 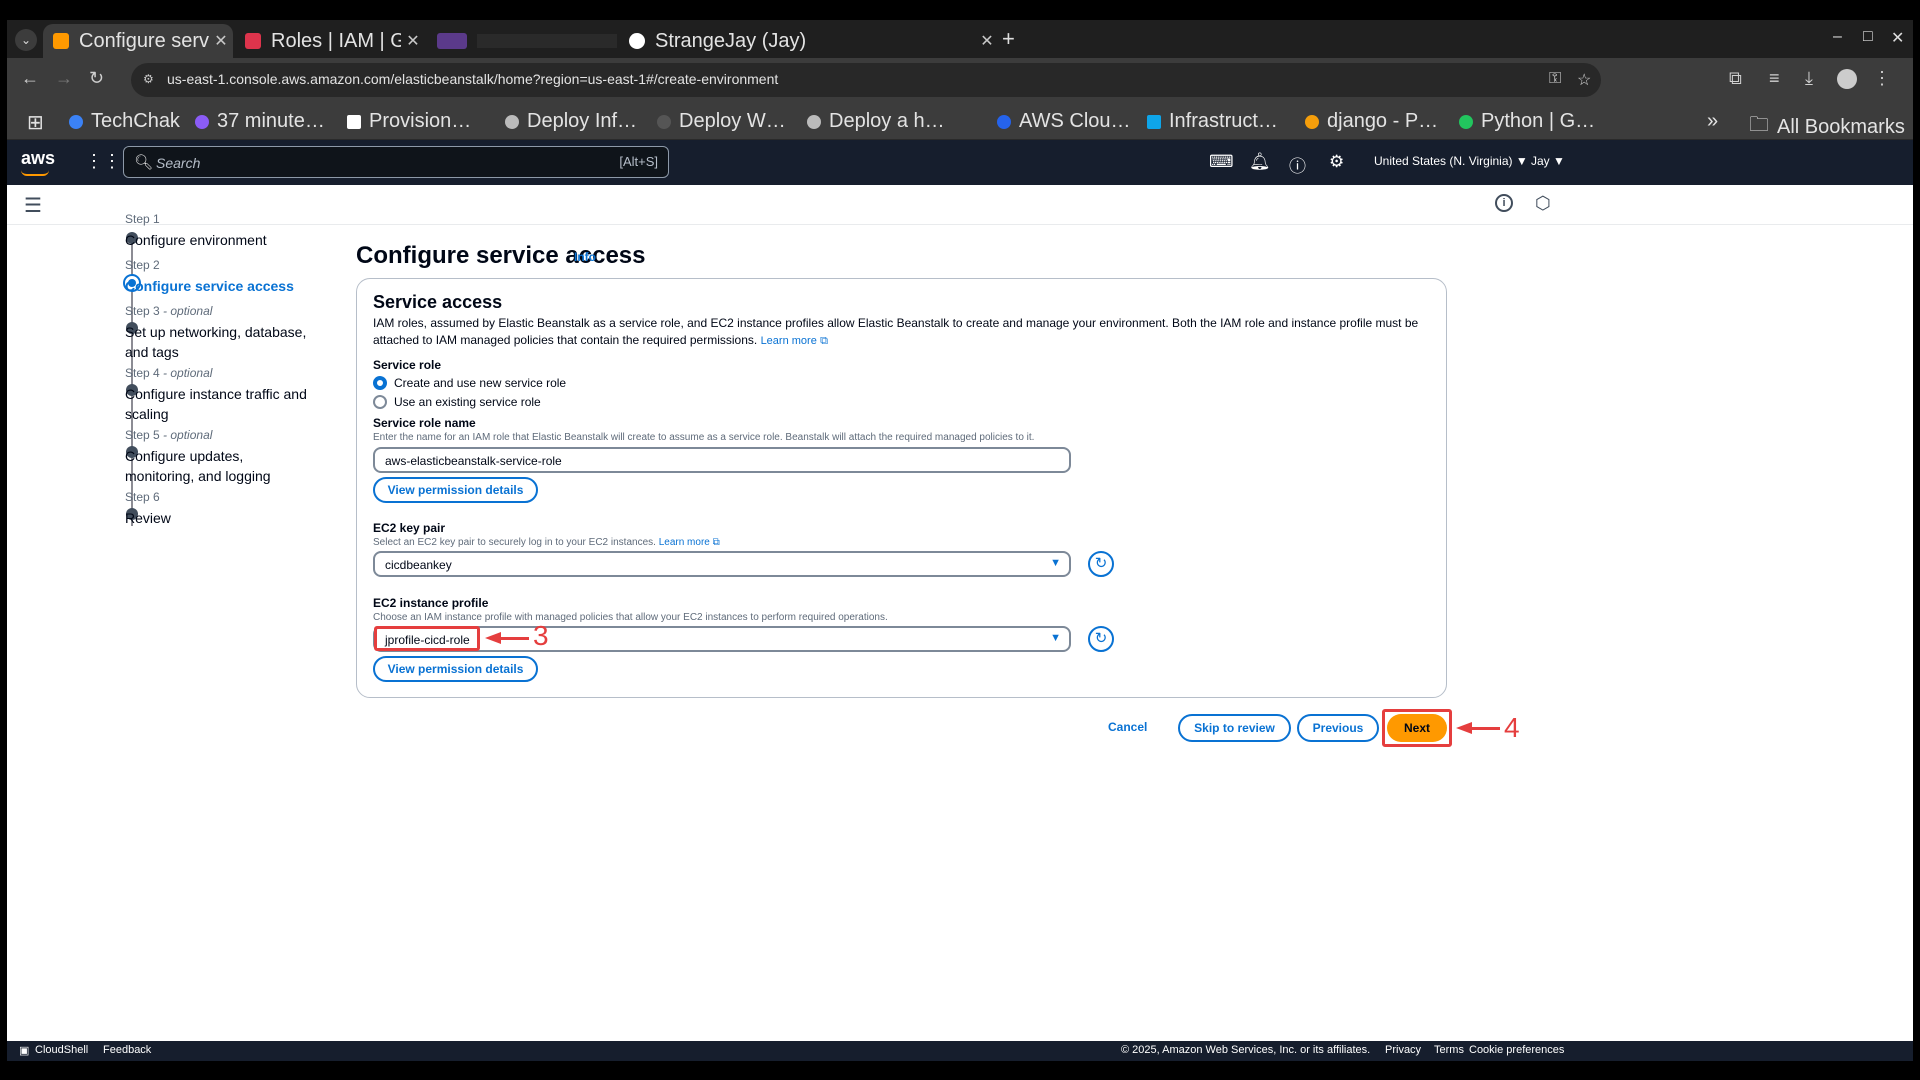 What do you see at coordinates (96, 78) in the screenshot?
I see `reload-icon: ↻` at bounding box center [96, 78].